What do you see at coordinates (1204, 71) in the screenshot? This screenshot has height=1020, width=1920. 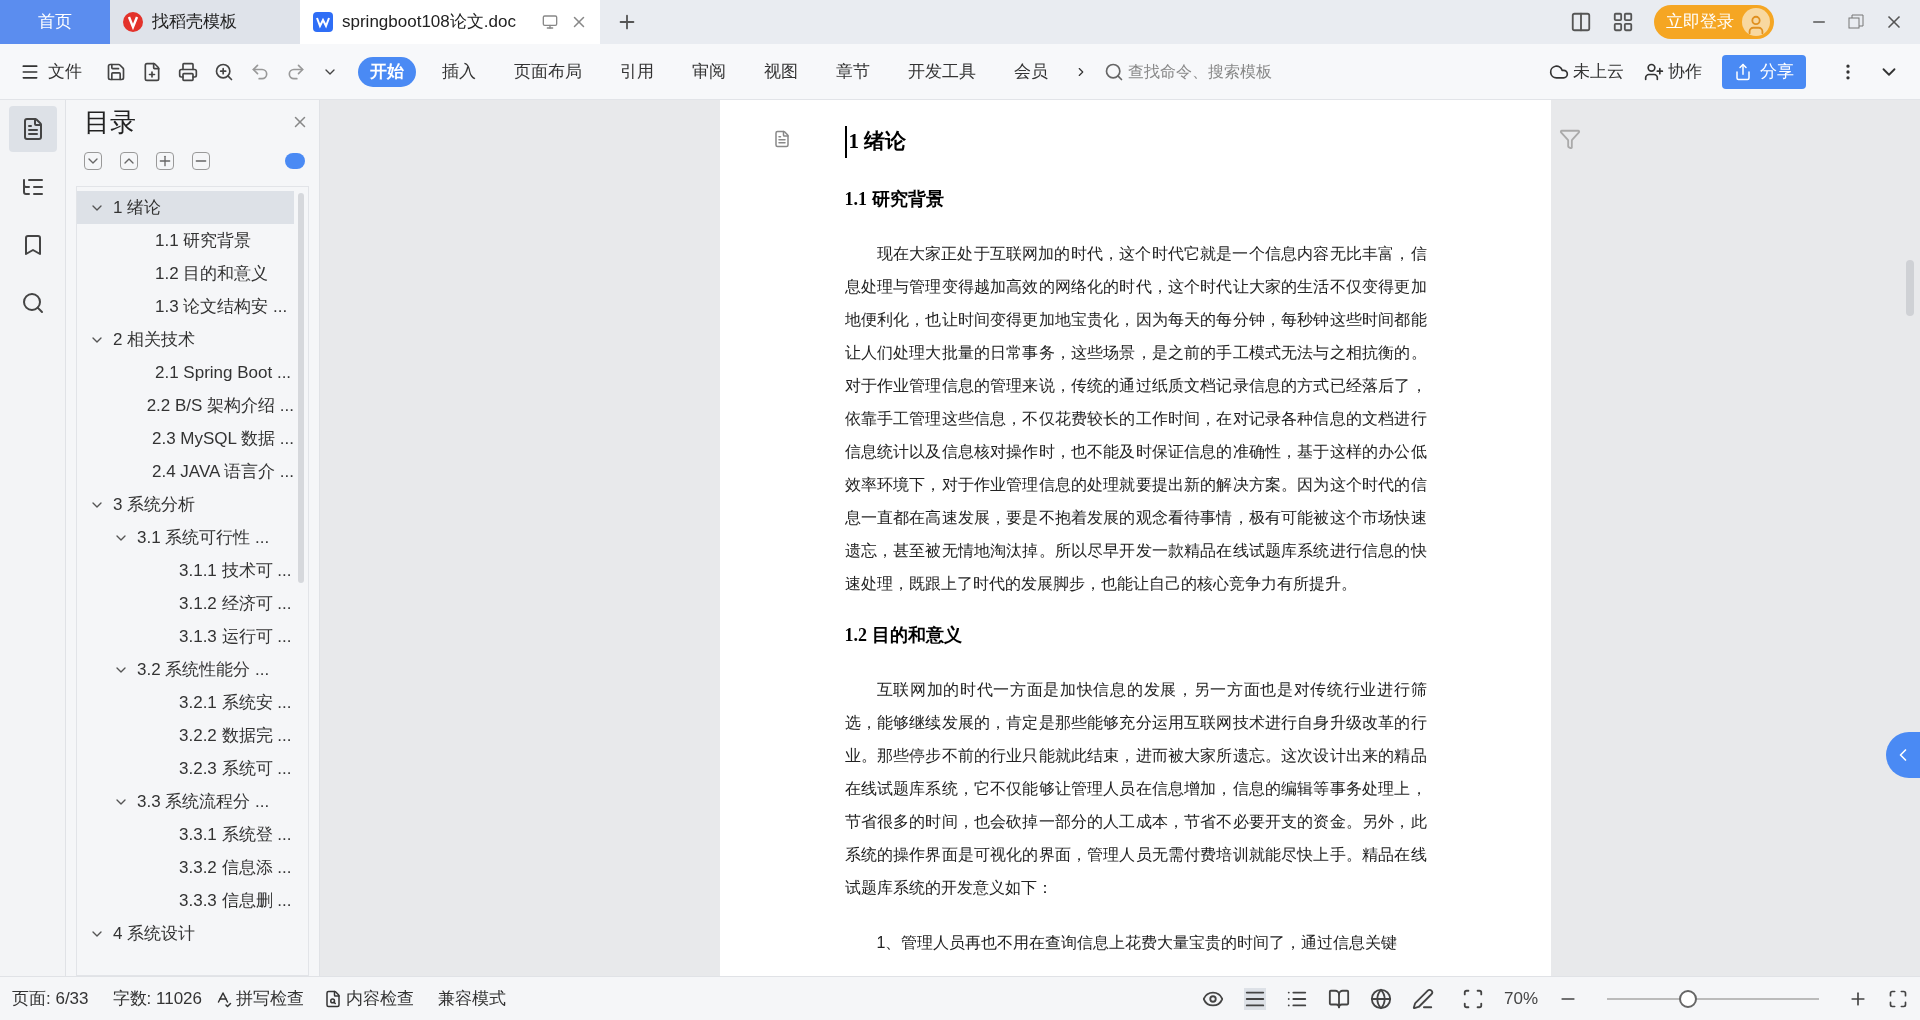 I see `search-field: 查找命令、搜索模板` at bounding box center [1204, 71].